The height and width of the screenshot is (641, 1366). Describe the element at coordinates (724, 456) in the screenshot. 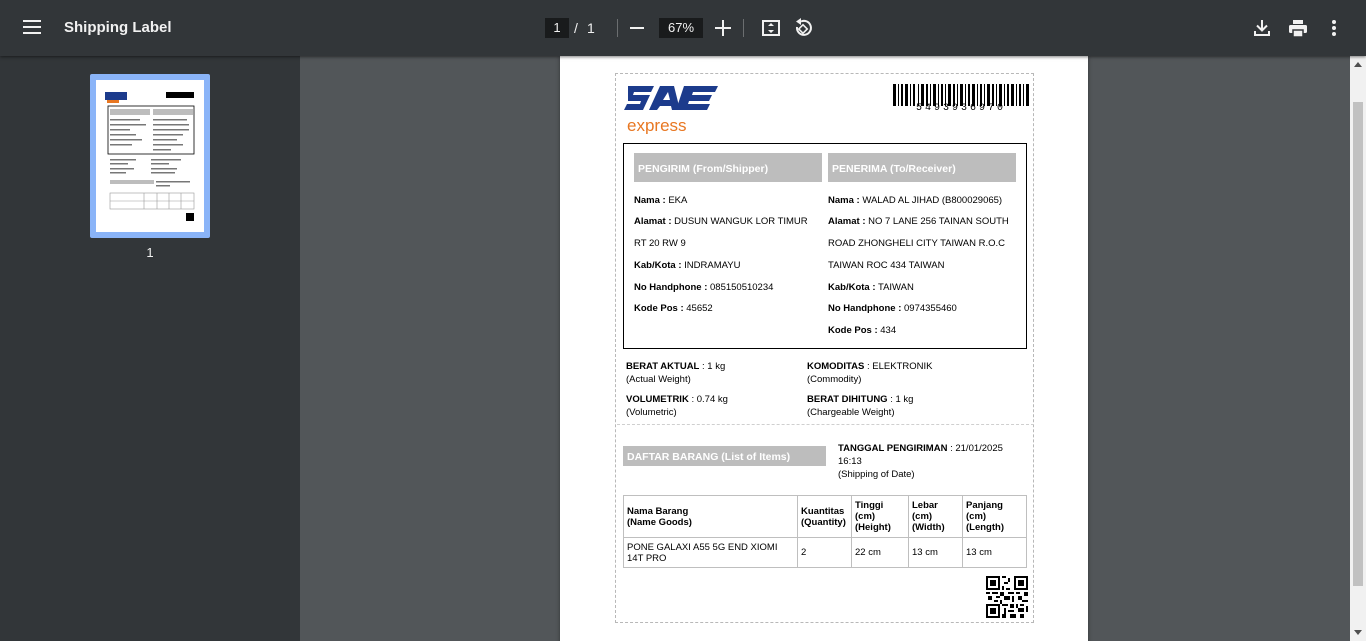

I see `items-list-header: DAFTAR BARANG (List of Items)` at that location.